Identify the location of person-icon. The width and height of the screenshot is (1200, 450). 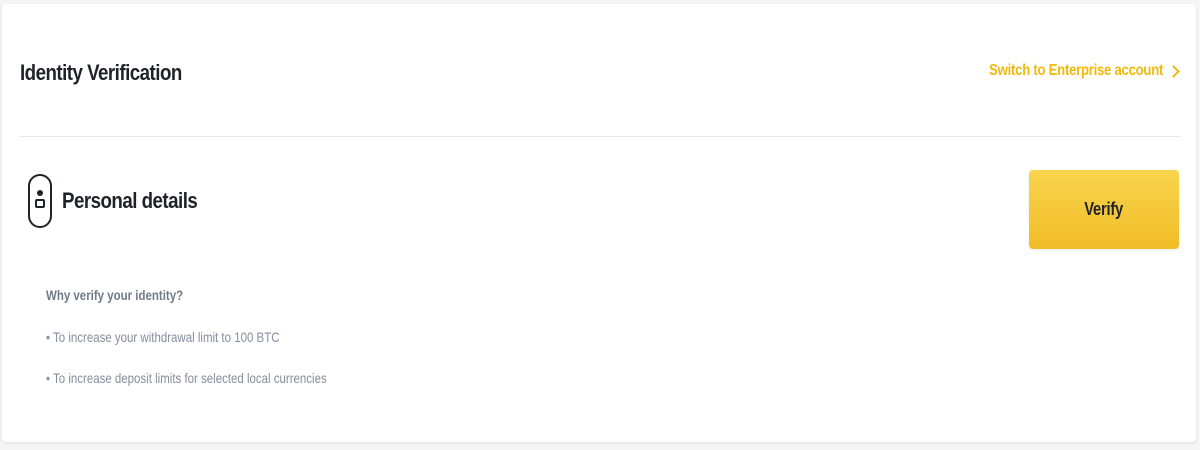
(40, 201).